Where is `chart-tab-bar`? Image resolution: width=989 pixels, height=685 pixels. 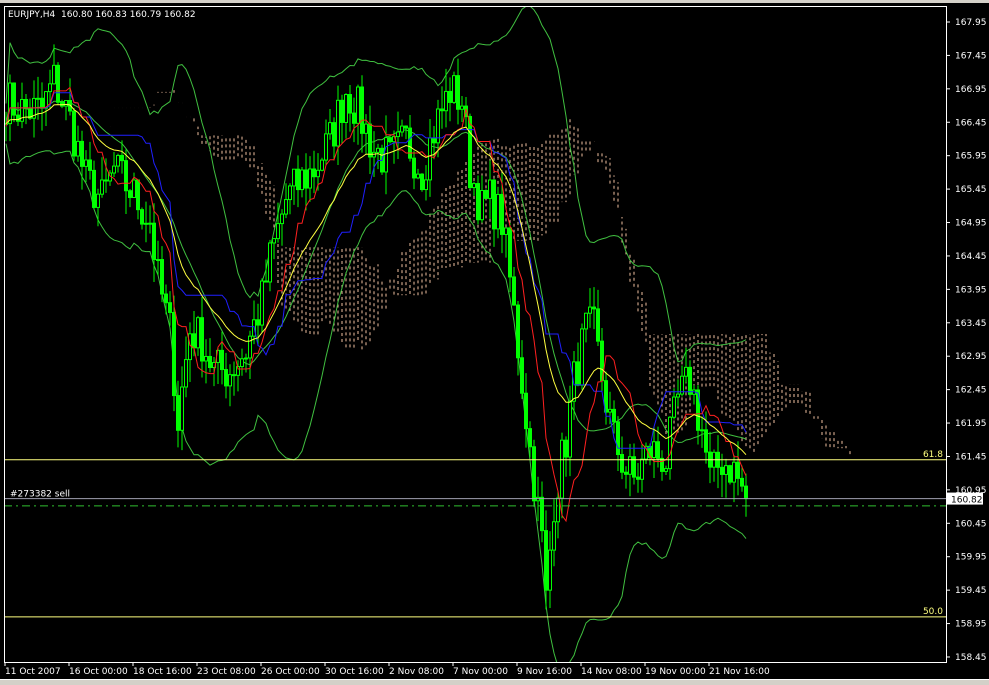
chart-tab-bar is located at coordinates (494, 682).